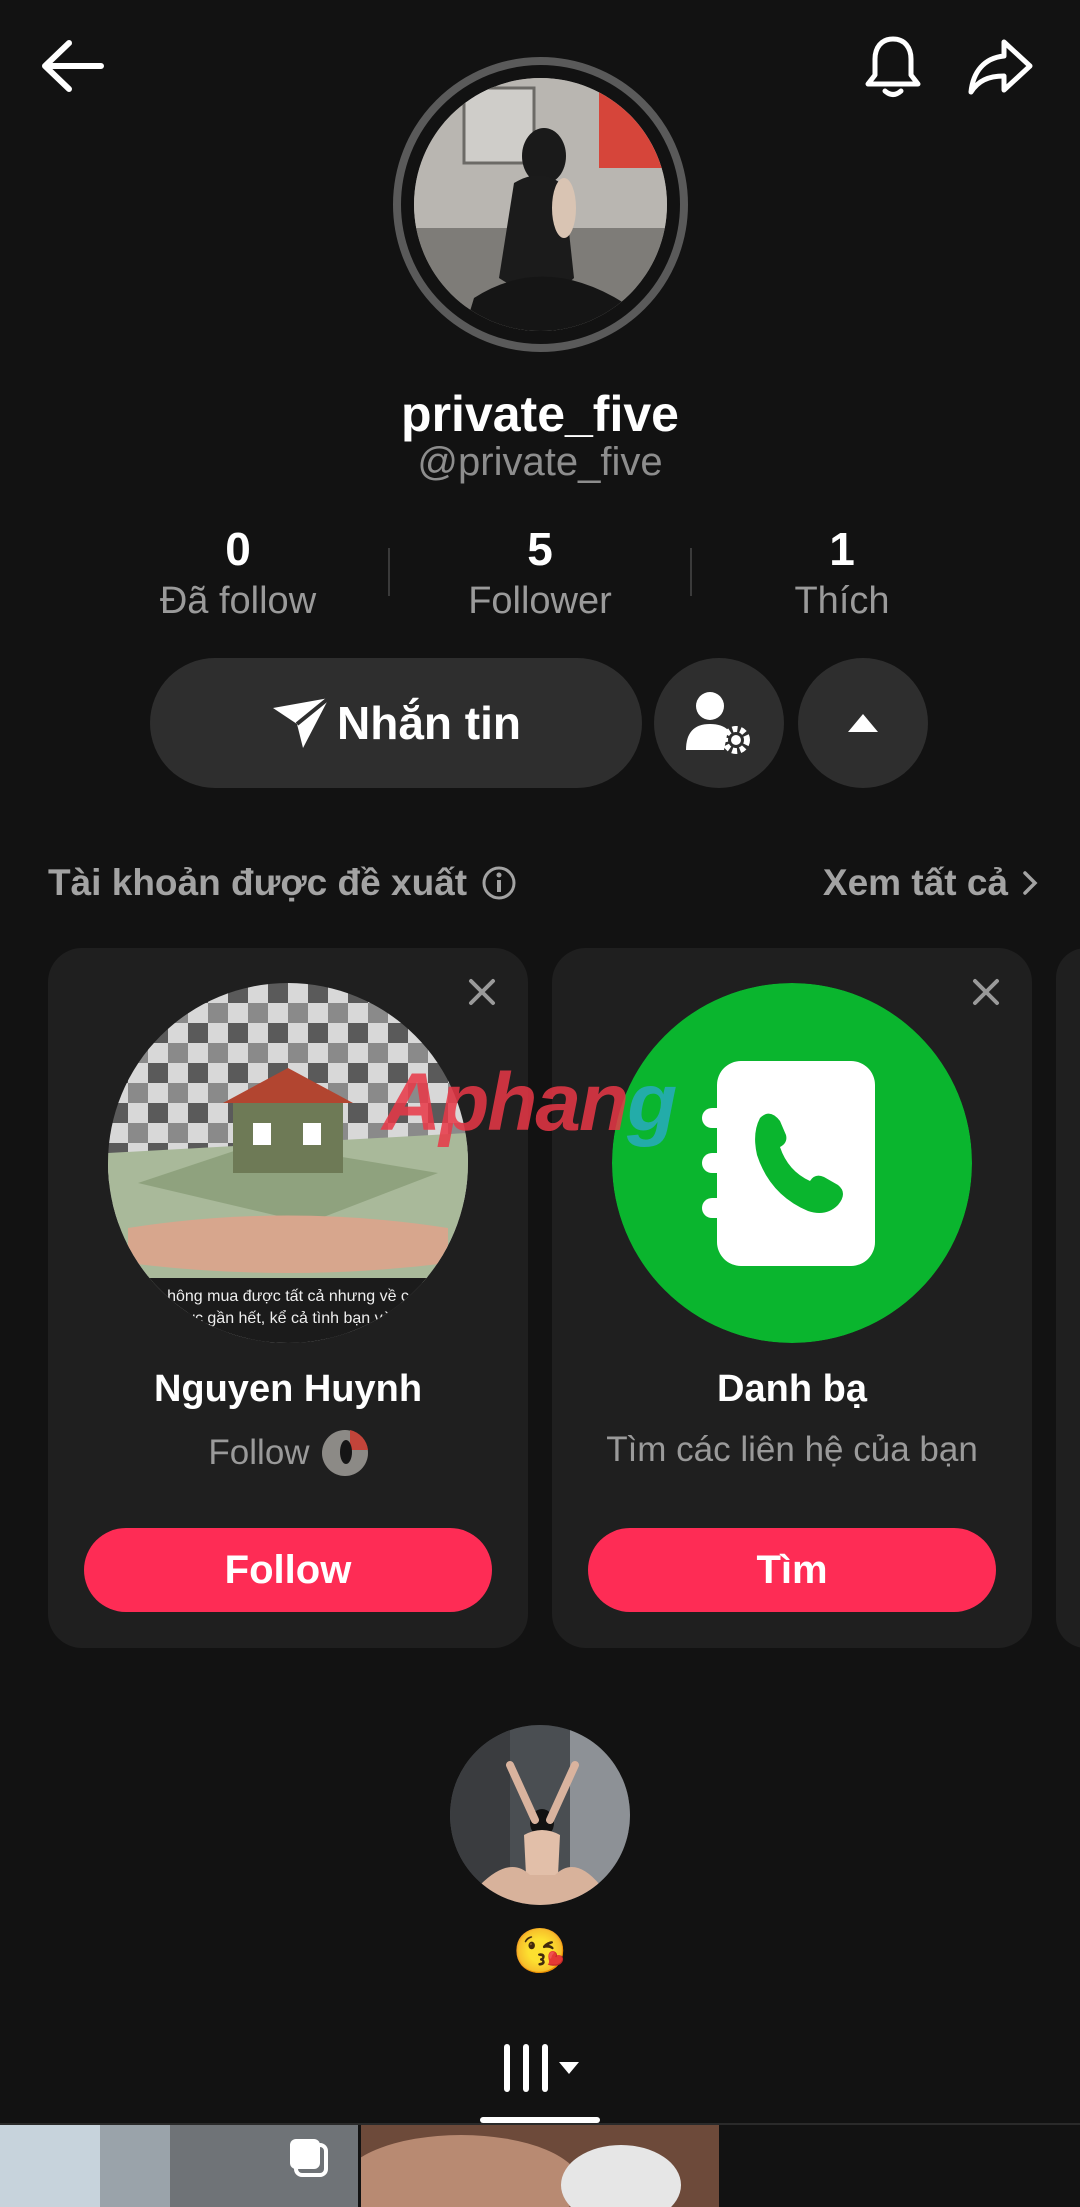  I want to click on suggested-accounts-title: Tài khoản được đề xuất, so click(282, 883).